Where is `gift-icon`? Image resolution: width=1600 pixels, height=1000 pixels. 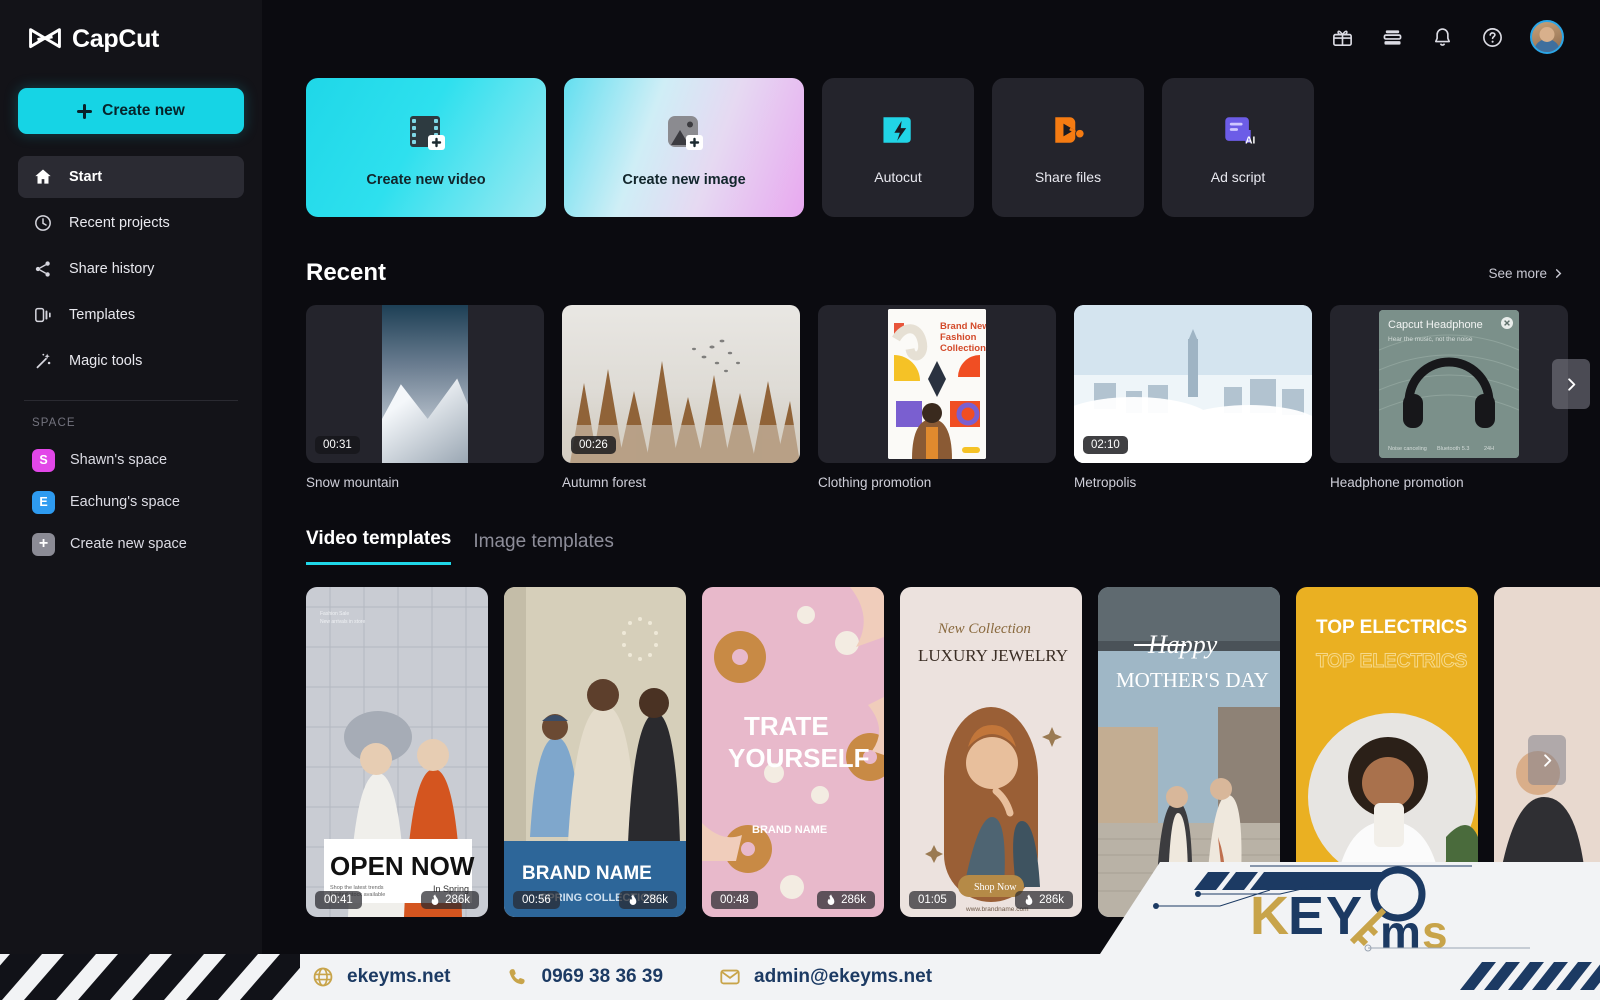 gift-icon is located at coordinates (1342, 37).